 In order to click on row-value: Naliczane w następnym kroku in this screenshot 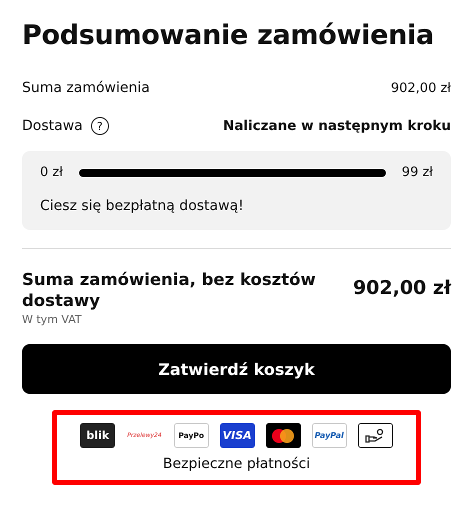, I will do `click(337, 126)`.